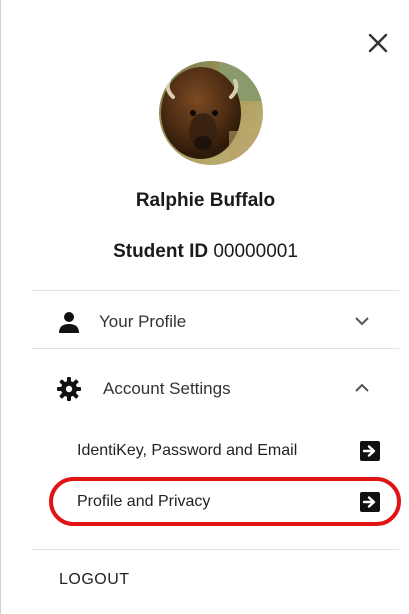 Image resolution: width=409 pixels, height=614 pixels. What do you see at coordinates (215, 322) in the screenshot?
I see `menu-your-profile: Your Profile` at bounding box center [215, 322].